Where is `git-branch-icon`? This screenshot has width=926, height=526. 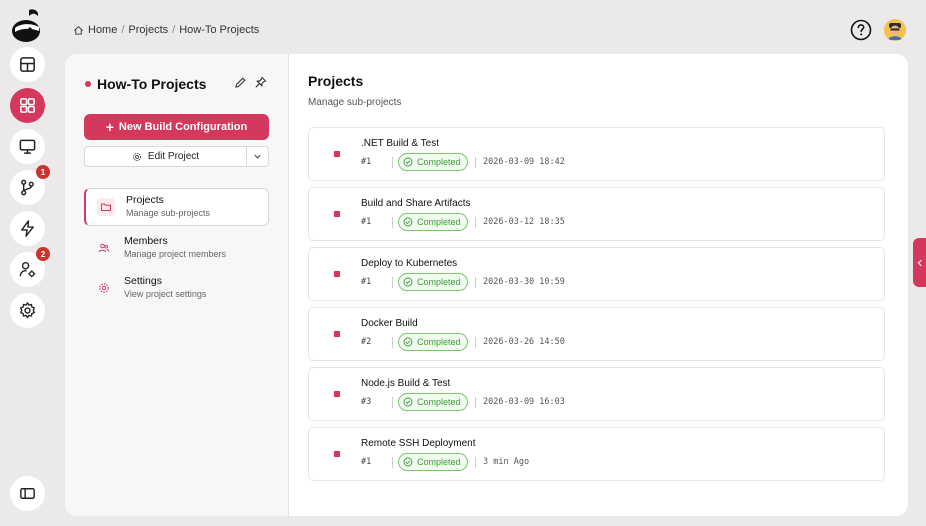 git-branch-icon is located at coordinates (27, 187).